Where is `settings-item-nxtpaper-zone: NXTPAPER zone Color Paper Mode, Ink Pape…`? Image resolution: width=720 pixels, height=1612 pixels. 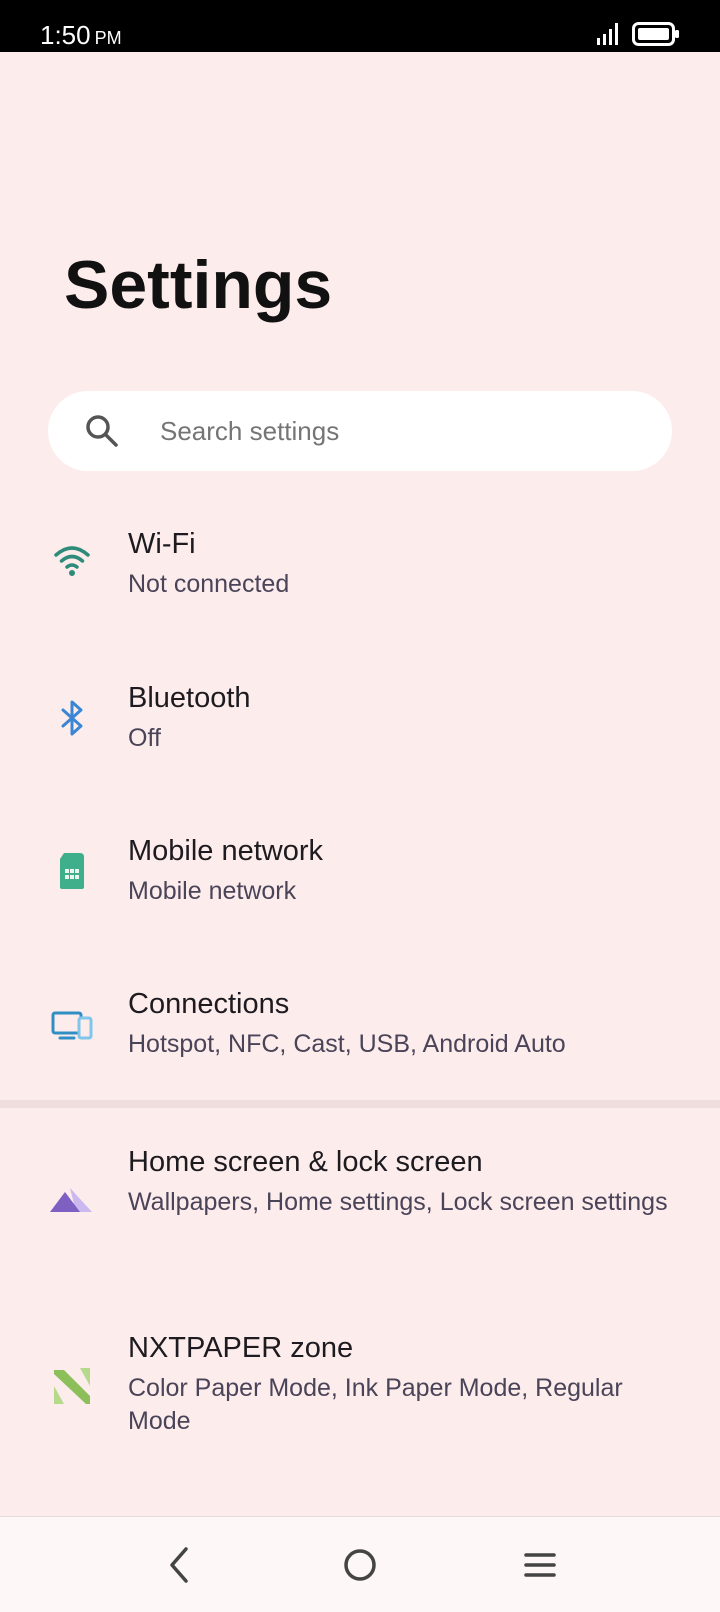
settings-item-nxtpaper-zone: NXTPAPER zone Color Paper Mode, Ink Pape… is located at coordinates (360, 1394).